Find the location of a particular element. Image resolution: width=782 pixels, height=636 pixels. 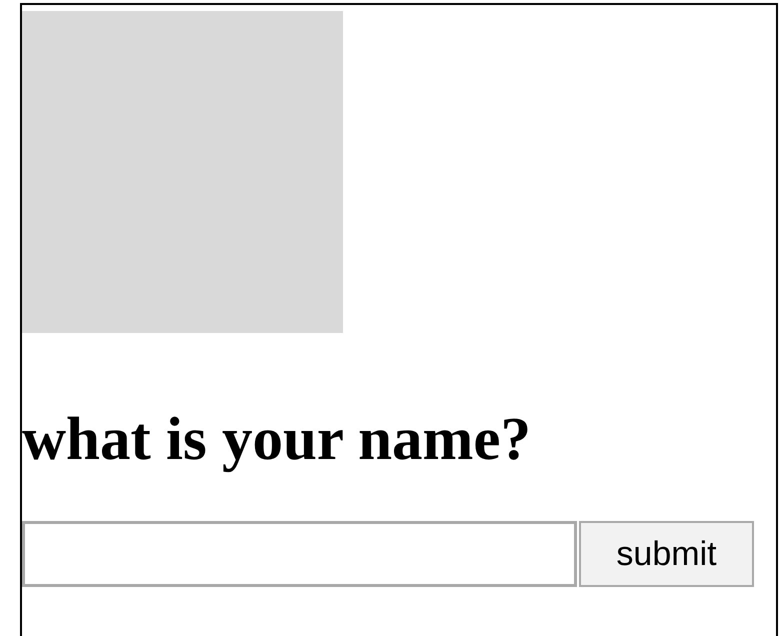

heading: what is your name? is located at coordinates (277, 440).